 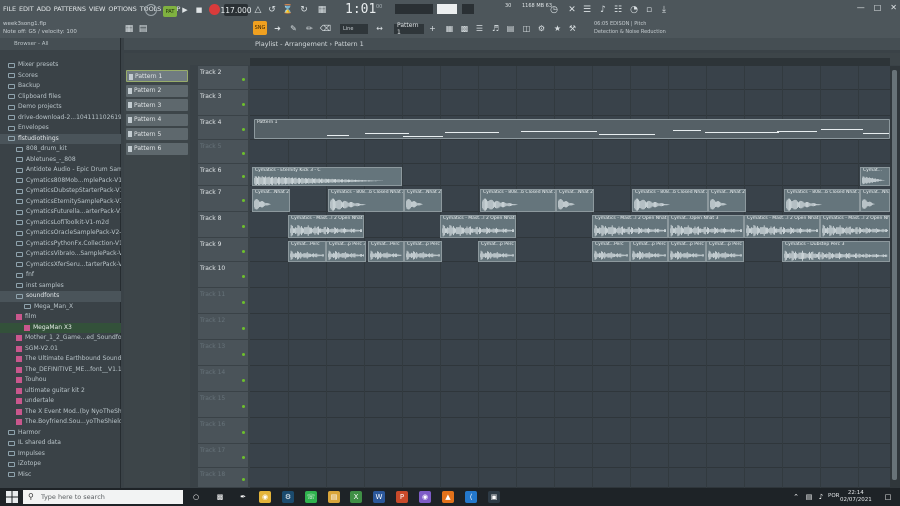 What do you see at coordinates (157, 90) in the screenshot?
I see `pattern-item: Pattern 2` at bounding box center [157, 90].